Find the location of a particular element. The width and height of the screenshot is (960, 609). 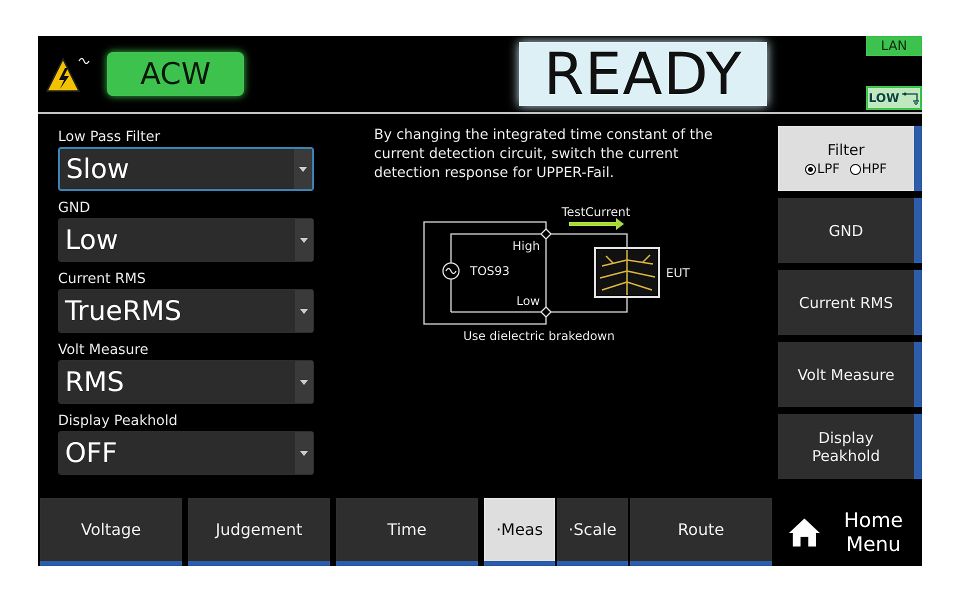

setting-label: Volt Measure is located at coordinates (104, 350).